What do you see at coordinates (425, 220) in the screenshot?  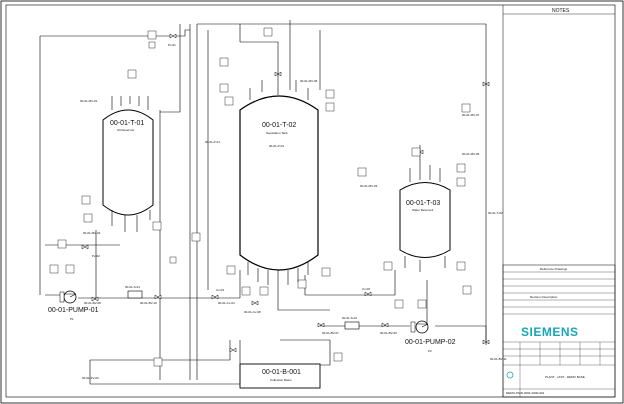 I see `tank-t03: 00-01-T-03 Water Reservoir` at bounding box center [425, 220].